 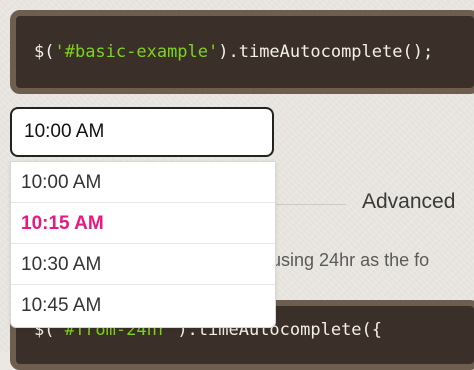 I want to click on code-string: '#basic-example', so click(x=136, y=52).